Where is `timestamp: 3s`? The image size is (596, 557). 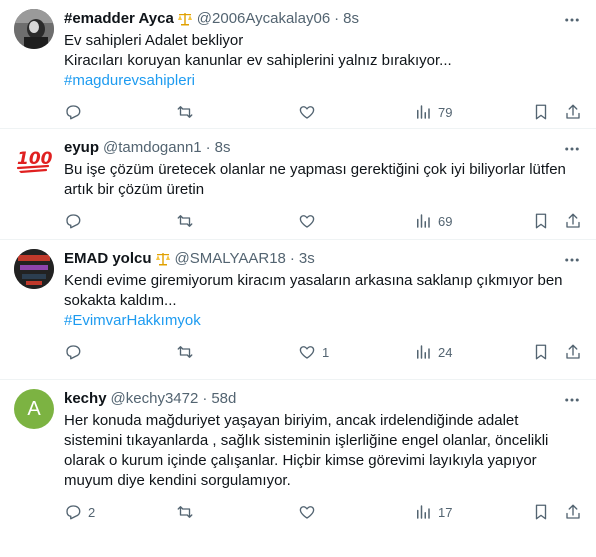
timestamp: 3s is located at coordinates (307, 259).